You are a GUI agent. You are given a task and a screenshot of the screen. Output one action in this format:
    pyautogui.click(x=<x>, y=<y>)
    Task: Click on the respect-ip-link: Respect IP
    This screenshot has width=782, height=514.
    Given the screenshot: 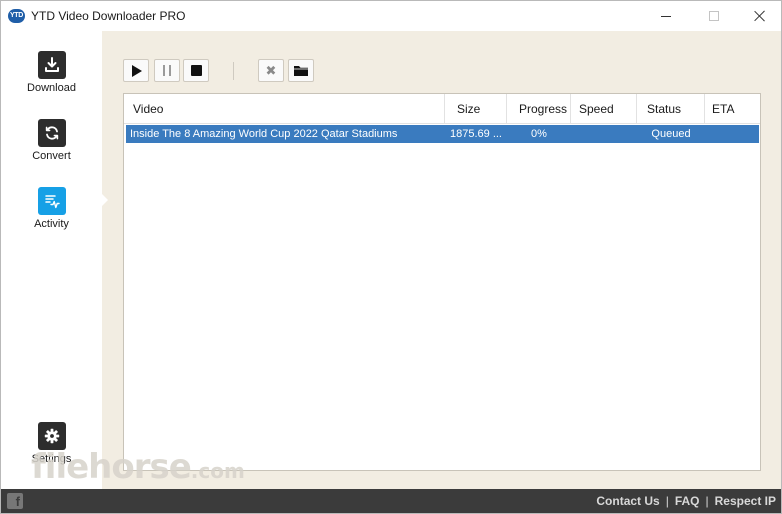 What is the action you would take?
    pyautogui.click(x=745, y=501)
    